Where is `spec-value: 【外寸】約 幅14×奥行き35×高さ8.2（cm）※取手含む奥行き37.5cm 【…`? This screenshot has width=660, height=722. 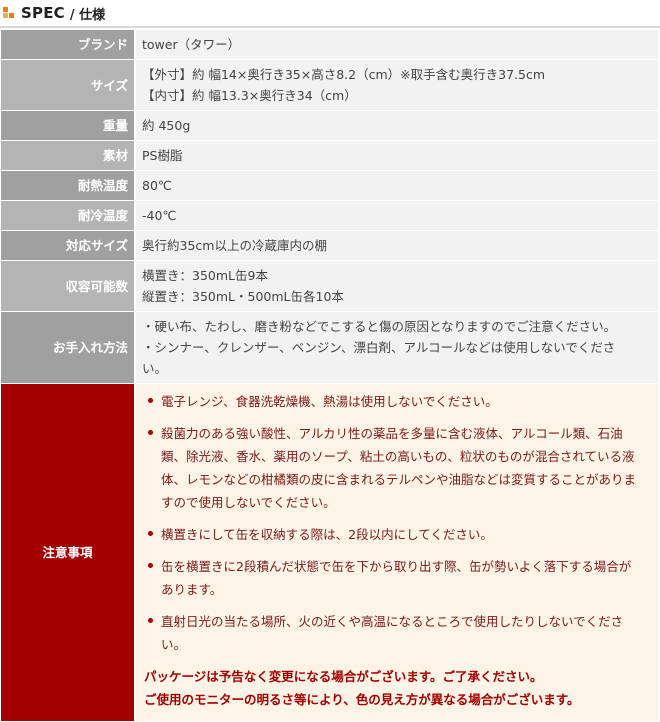
spec-value: 【外寸】約 幅14×奥行き35×高さ8.2（cm）※取手含む奥行き37.5cm 【… is located at coordinates (396, 85).